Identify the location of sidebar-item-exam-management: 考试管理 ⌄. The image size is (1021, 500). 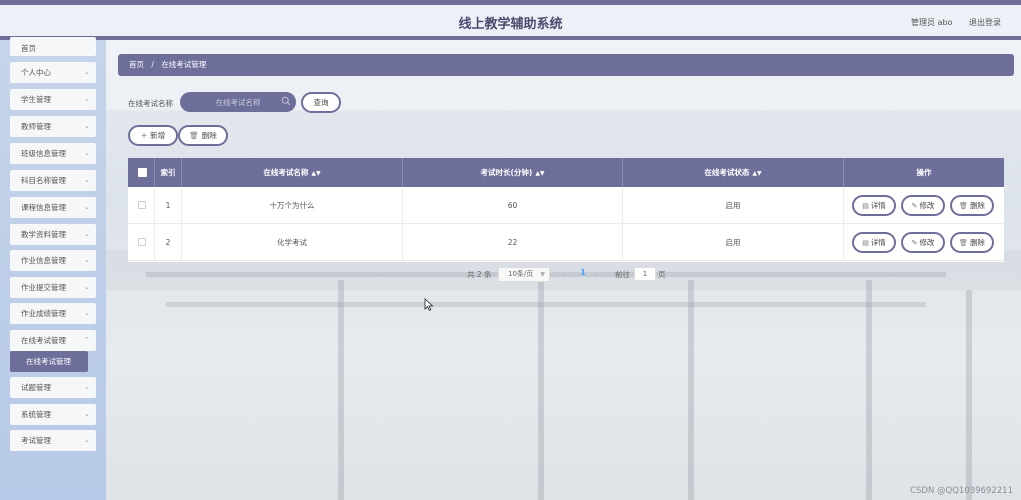
(53, 440).